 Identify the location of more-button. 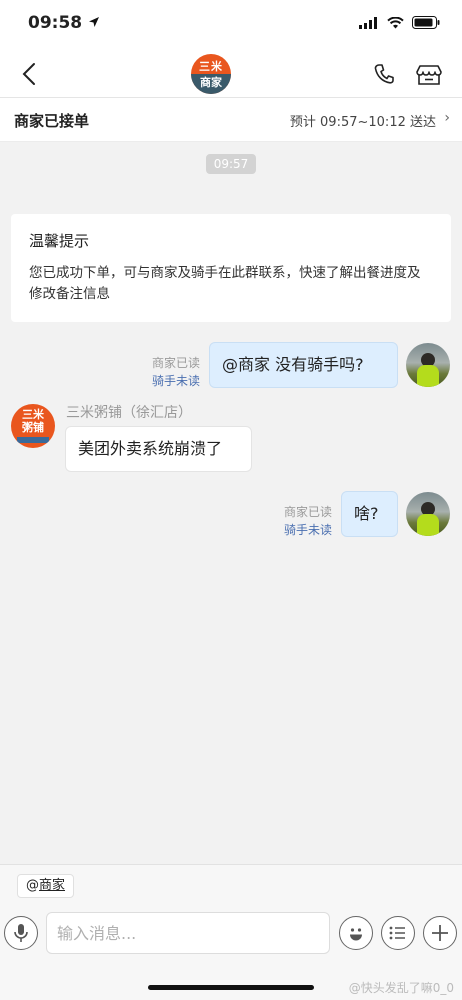
(440, 933).